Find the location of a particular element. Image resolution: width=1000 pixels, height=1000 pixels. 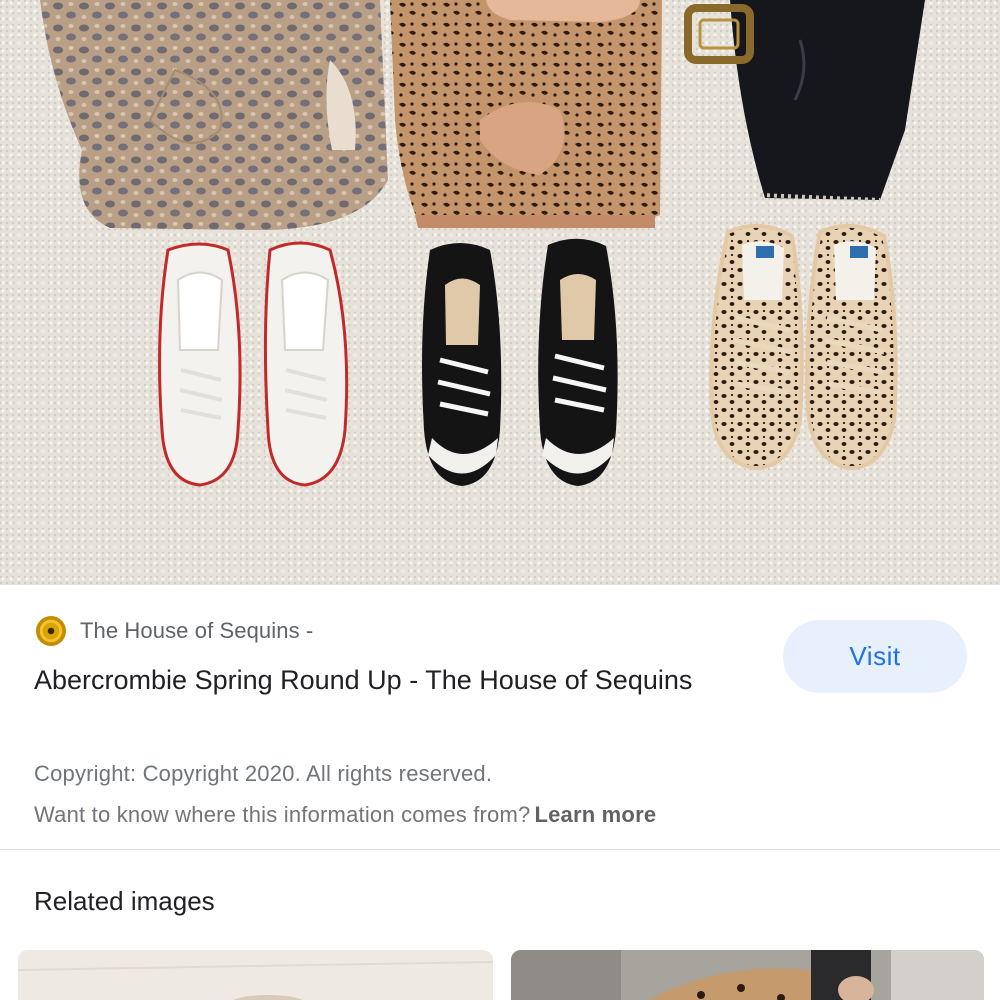

related-image-2-photo is located at coordinates (747, 975).